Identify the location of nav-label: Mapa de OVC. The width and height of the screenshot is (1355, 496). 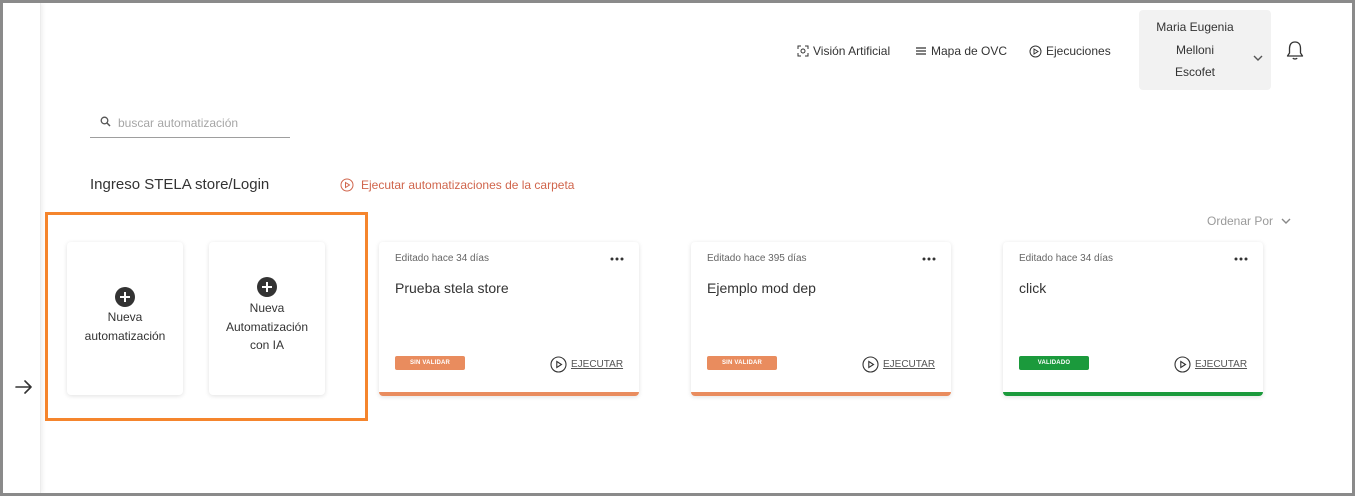
(969, 51).